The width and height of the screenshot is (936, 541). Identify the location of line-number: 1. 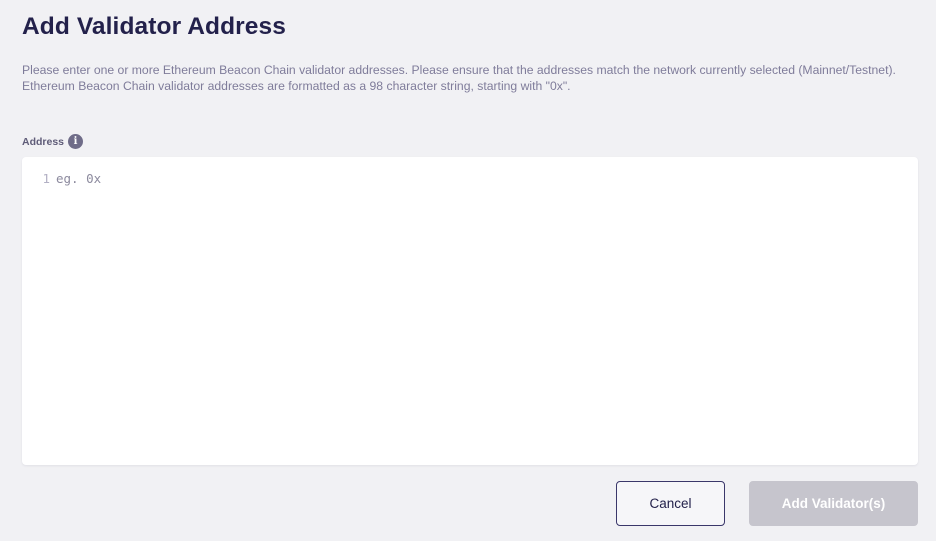
(46, 178).